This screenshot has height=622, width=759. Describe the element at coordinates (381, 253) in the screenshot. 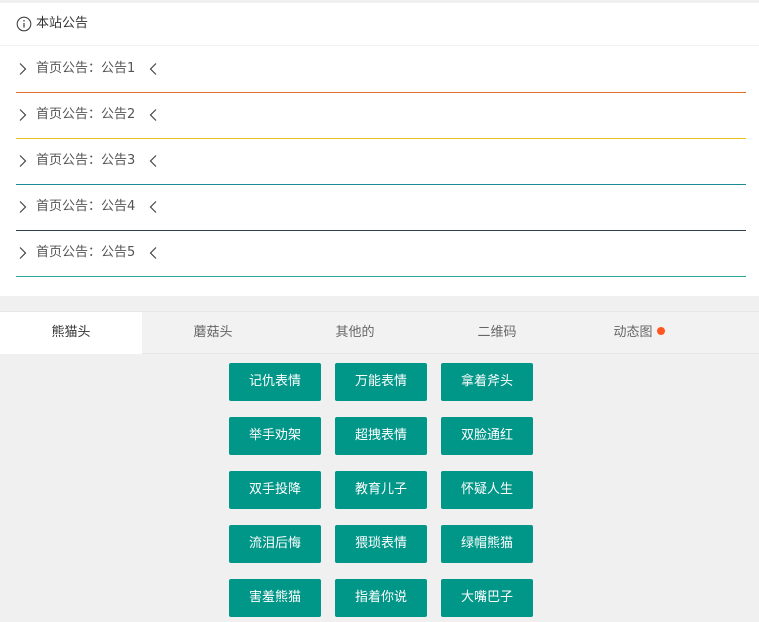

I see `notice-item: 首页公告：公告5` at that location.